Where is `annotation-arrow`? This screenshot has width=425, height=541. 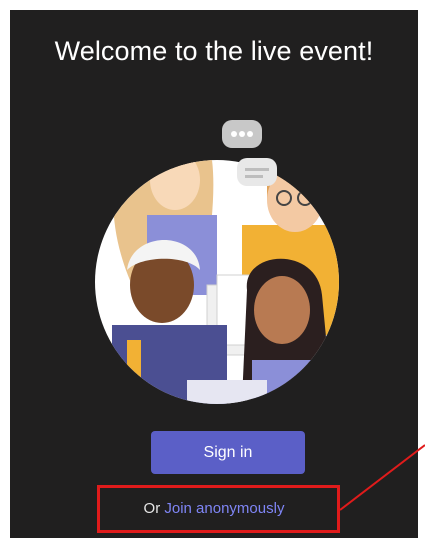 annotation-arrow is located at coordinates (382, 477).